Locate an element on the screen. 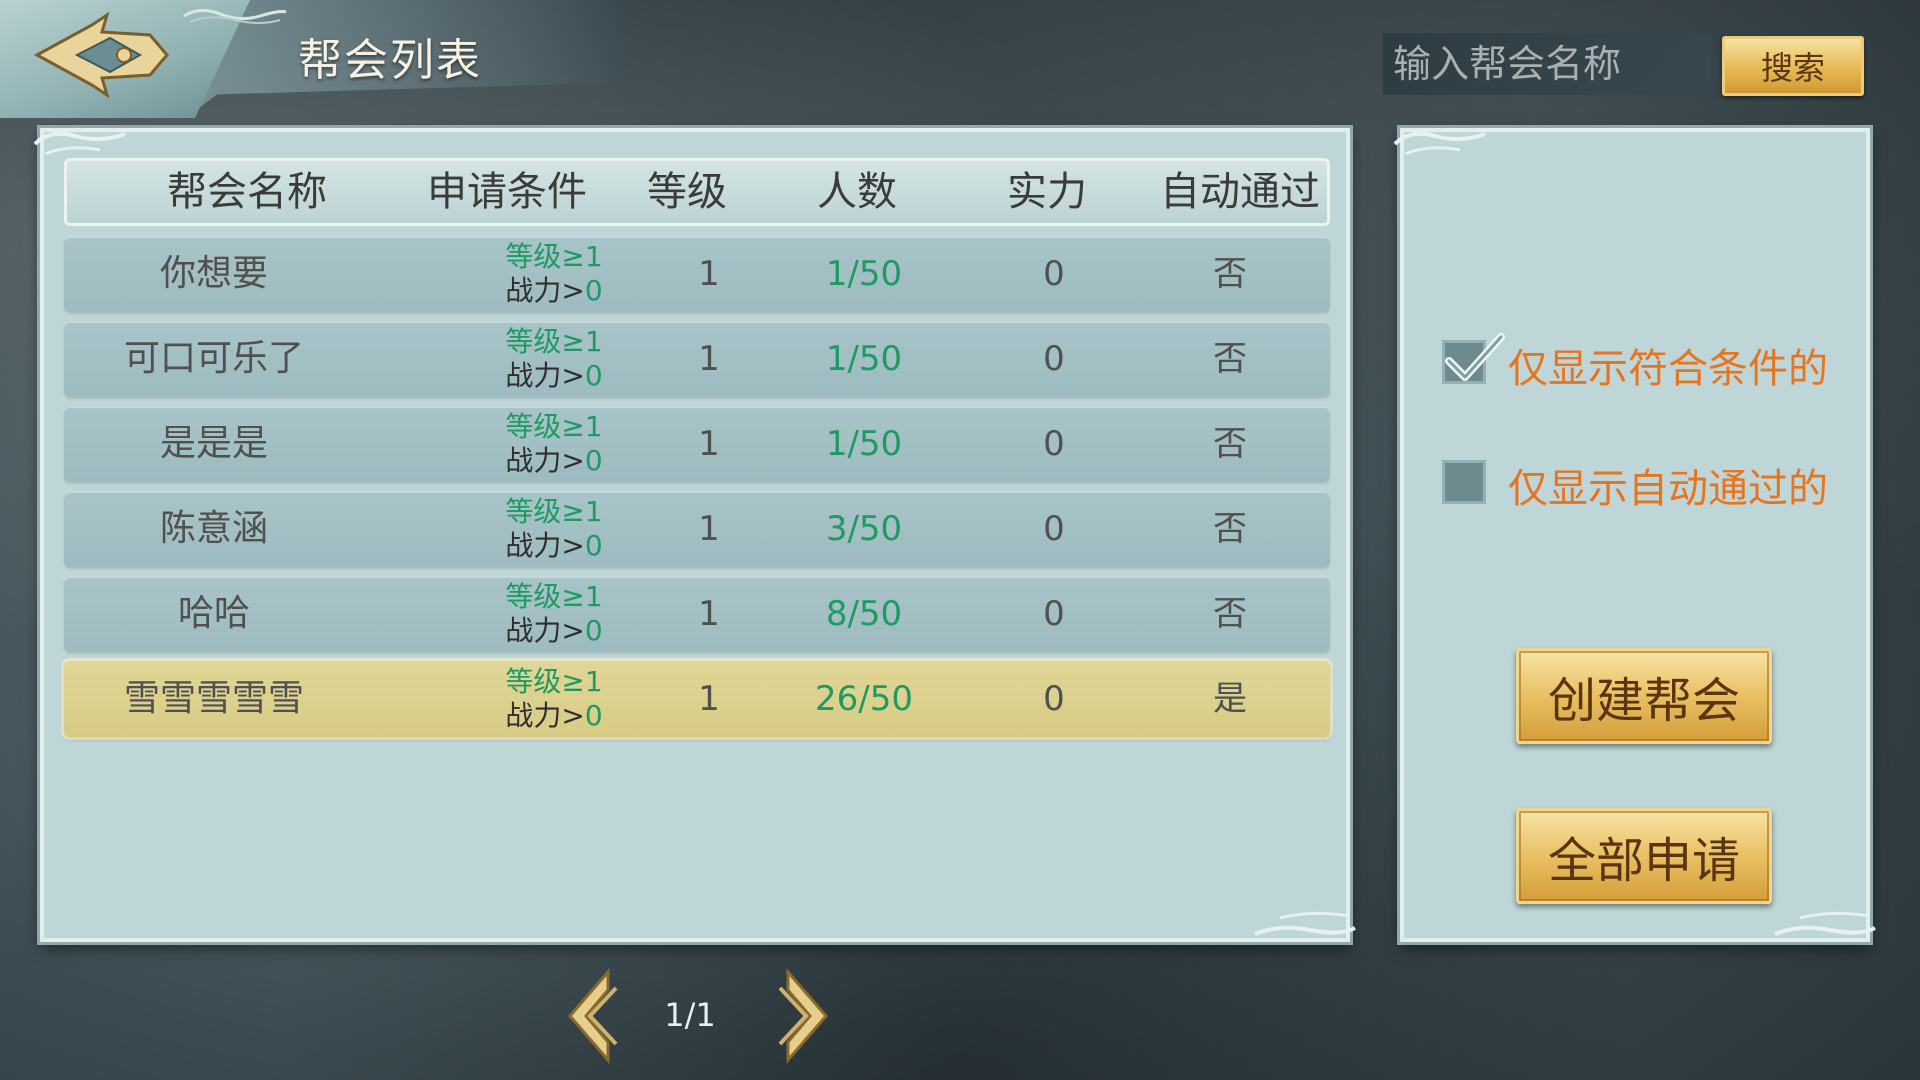  guild-name: 可口可乐了 is located at coordinates (213, 358).